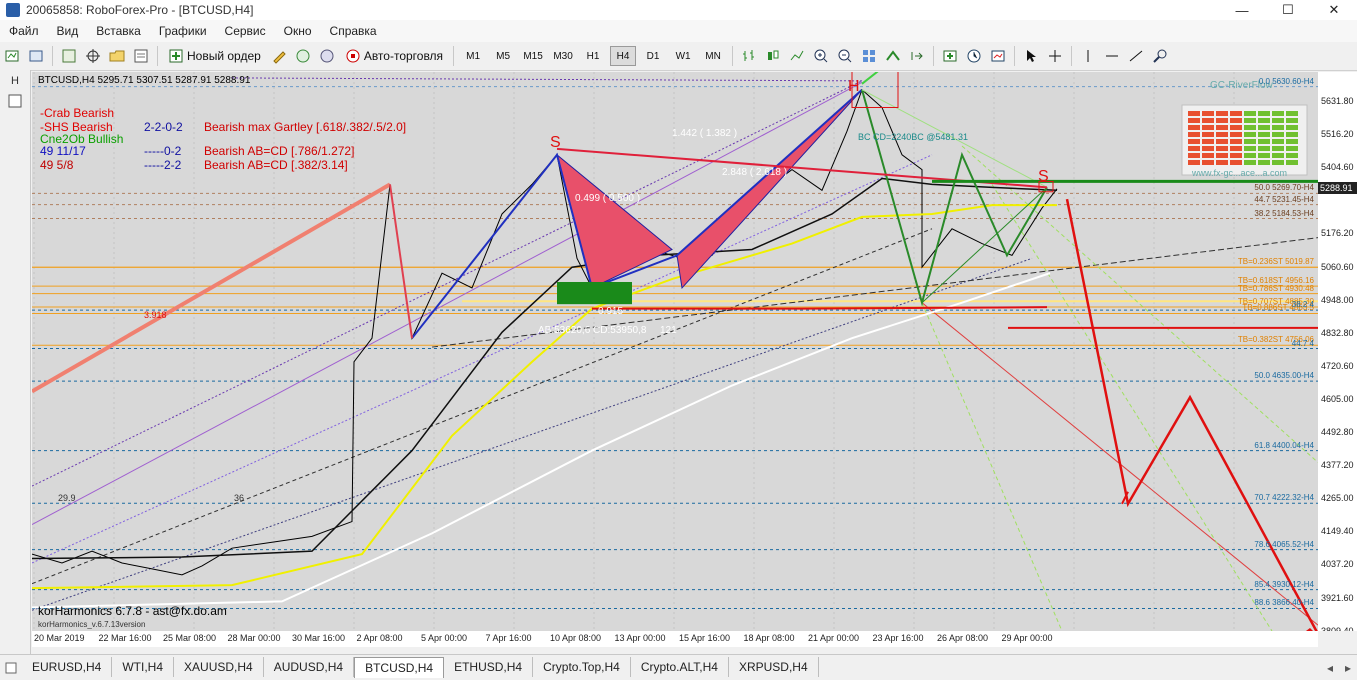  Describe the element at coordinates (489, 667) in the screenshot. I see `tab-ethusd-h4: ETHUSD,H4` at that location.